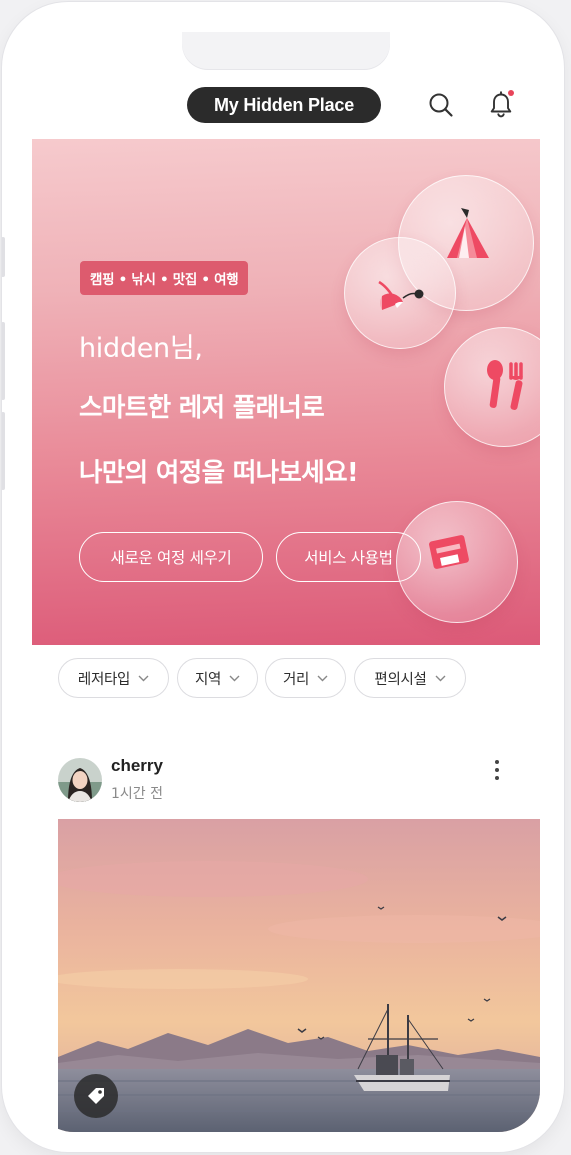 Image resolution: width=571 pixels, height=1155 pixels. I want to click on tag-icon, so click(96, 1096).